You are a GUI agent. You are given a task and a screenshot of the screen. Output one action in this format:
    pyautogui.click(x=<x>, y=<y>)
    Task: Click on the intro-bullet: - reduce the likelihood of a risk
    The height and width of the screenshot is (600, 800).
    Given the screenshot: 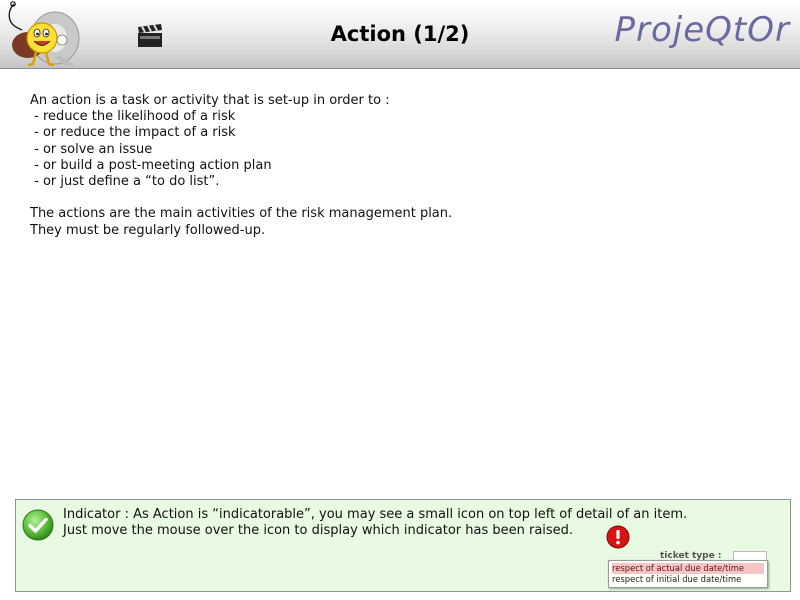 What is the action you would take?
    pyautogui.click(x=133, y=117)
    